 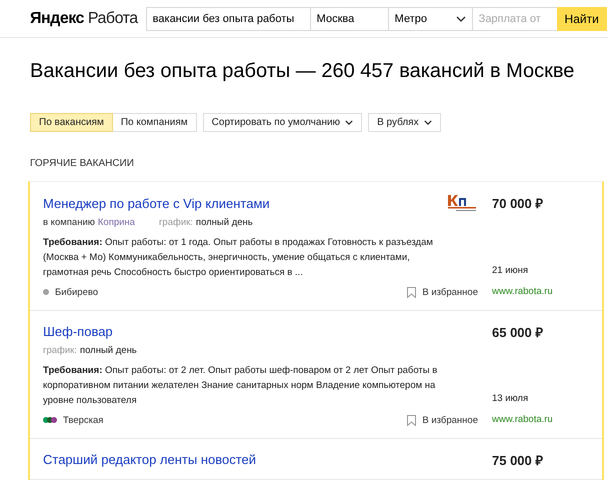 I want to click on company-prefix: в компанию, so click(x=69, y=222).